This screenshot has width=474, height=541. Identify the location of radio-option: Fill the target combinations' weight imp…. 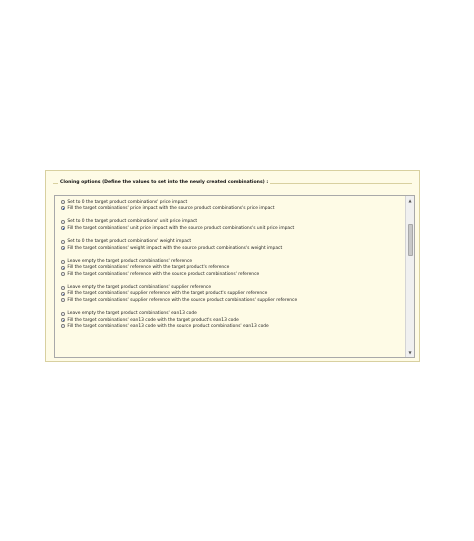
(230, 248).